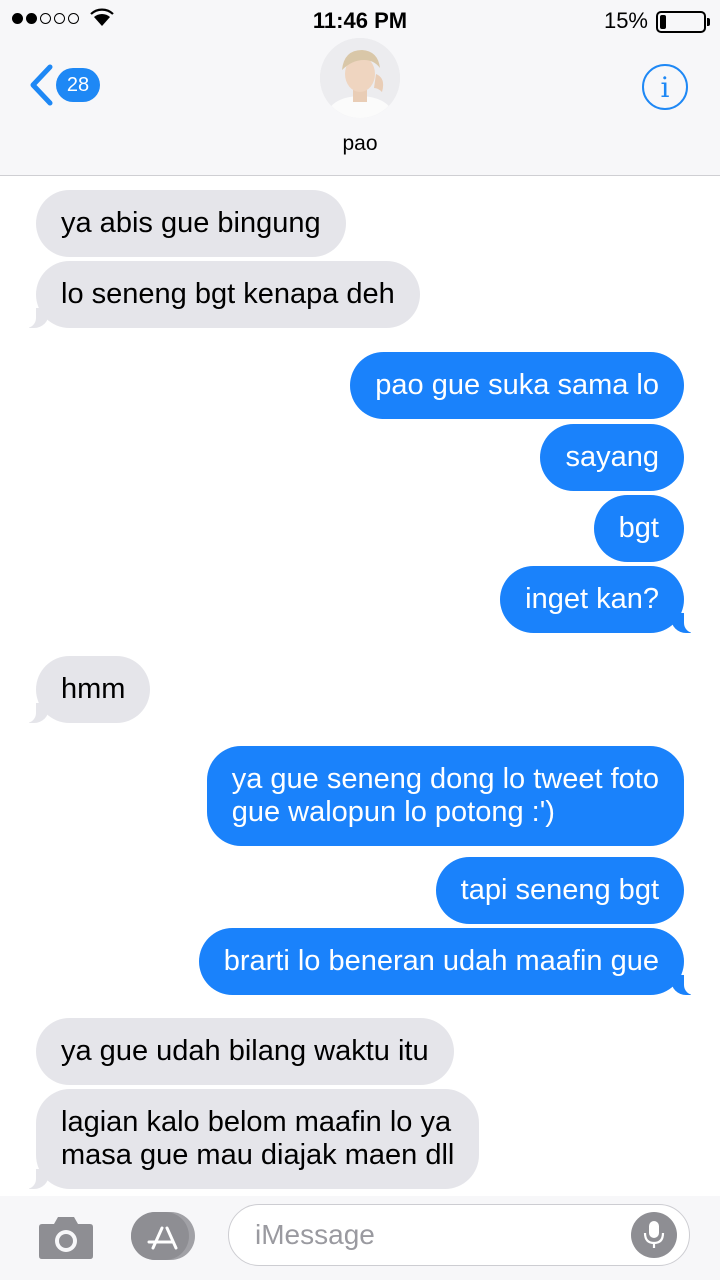  I want to click on avatar-image, so click(360, 78).